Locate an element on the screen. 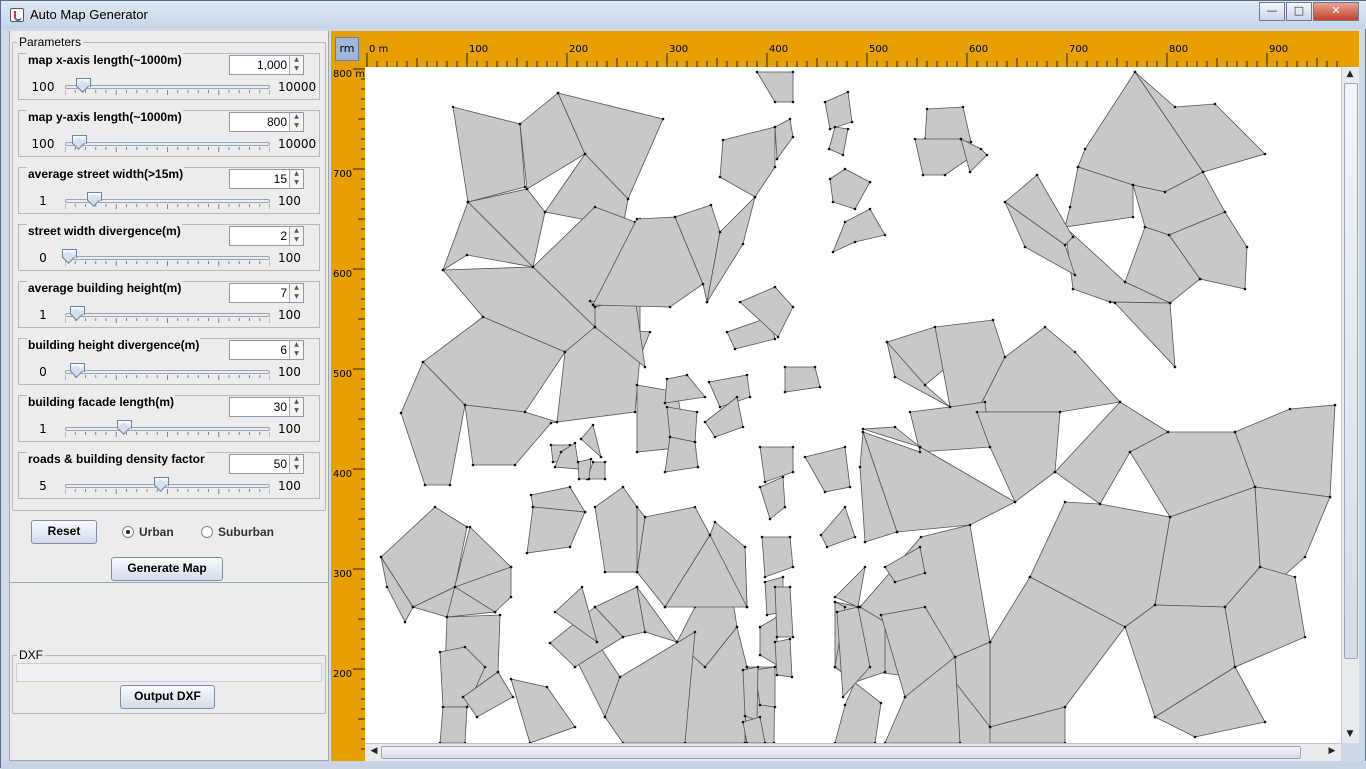 The width and height of the screenshot is (1366, 769). parameter-spinner: 1,000 ▲ ▼ is located at coordinates (266, 65).